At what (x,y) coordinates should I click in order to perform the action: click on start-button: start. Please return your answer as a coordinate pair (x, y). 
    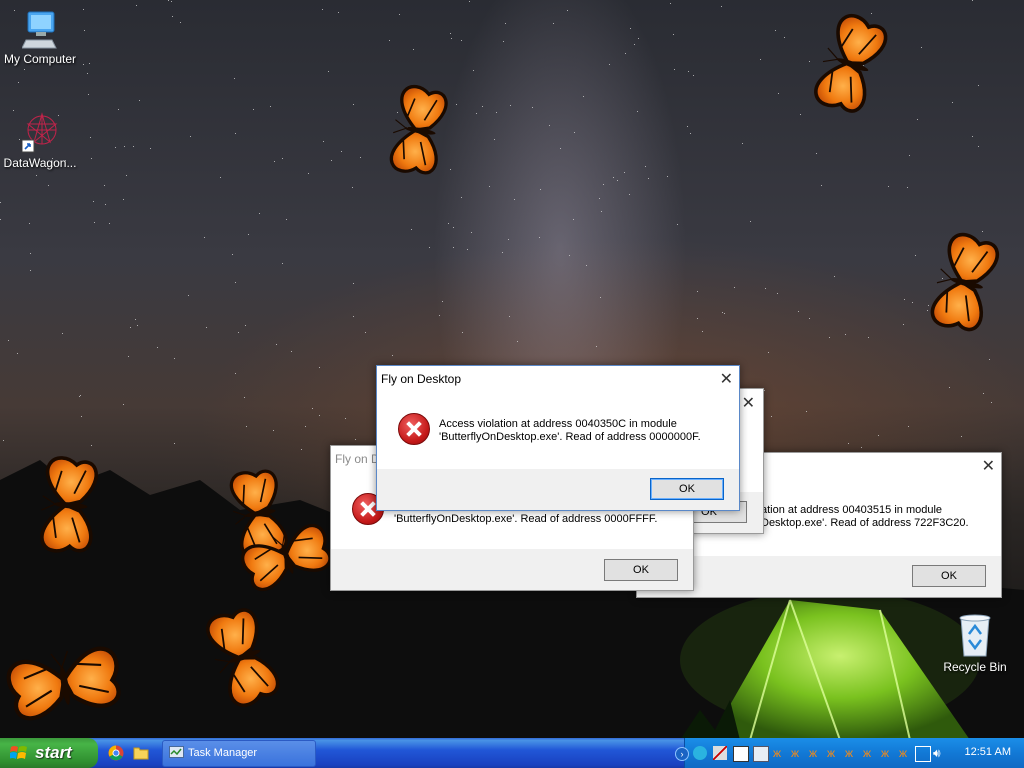
    Looking at the image, I should click on (49, 753).